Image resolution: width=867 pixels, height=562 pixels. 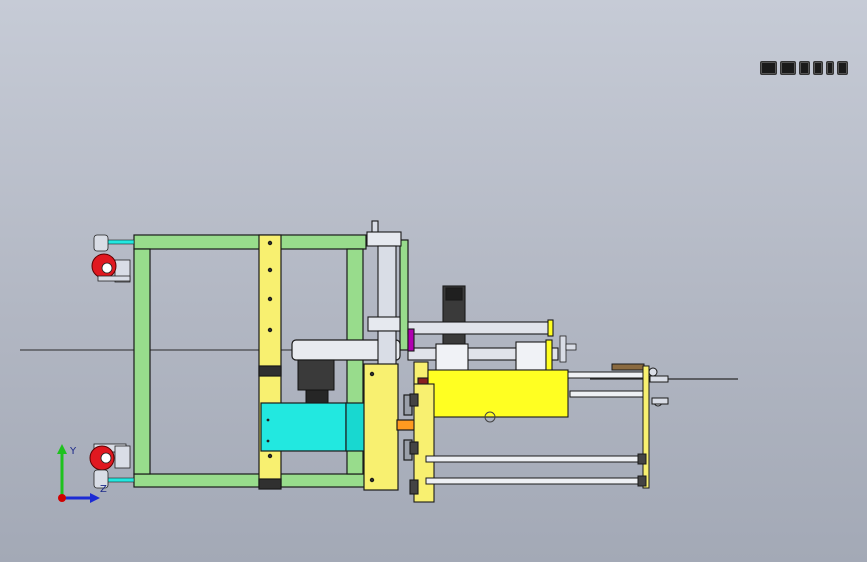 What do you see at coordinates (411, 340) in the screenshot?
I see `purple-spacer` at bounding box center [411, 340].